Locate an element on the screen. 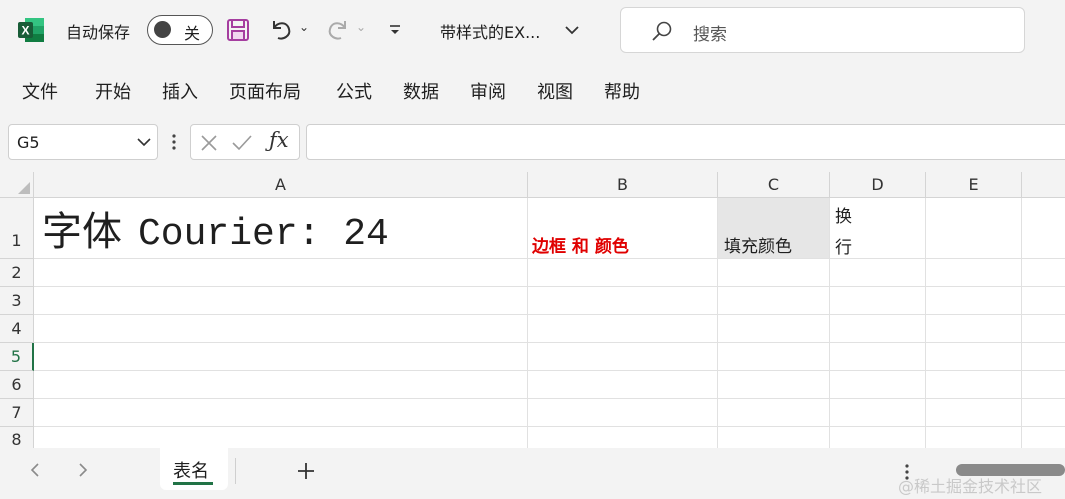  search-placeholder: 搜索 is located at coordinates (710, 35).